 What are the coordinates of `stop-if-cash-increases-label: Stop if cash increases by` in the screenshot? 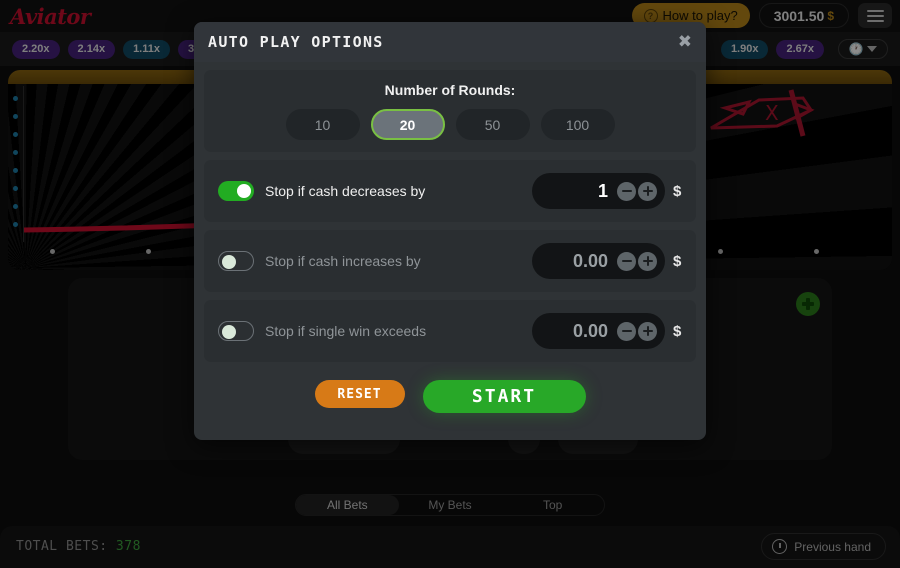 It's located at (343, 261).